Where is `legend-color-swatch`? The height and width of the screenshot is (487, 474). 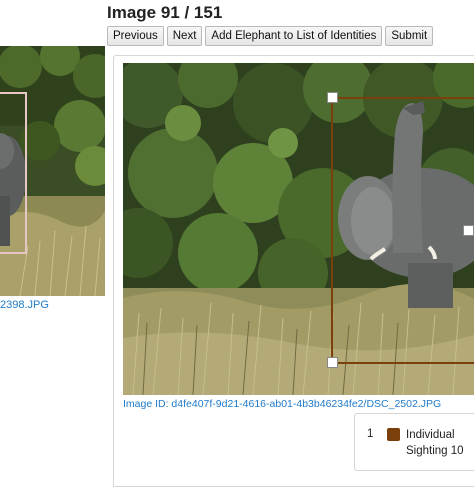 legend-color-swatch is located at coordinates (393, 434).